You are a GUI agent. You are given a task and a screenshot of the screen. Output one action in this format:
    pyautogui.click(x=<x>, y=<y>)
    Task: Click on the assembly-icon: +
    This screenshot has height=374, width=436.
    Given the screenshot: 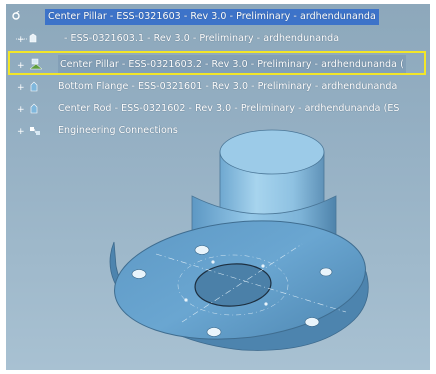 What is the action you would take?
    pyautogui.click(x=29, y=65)
    